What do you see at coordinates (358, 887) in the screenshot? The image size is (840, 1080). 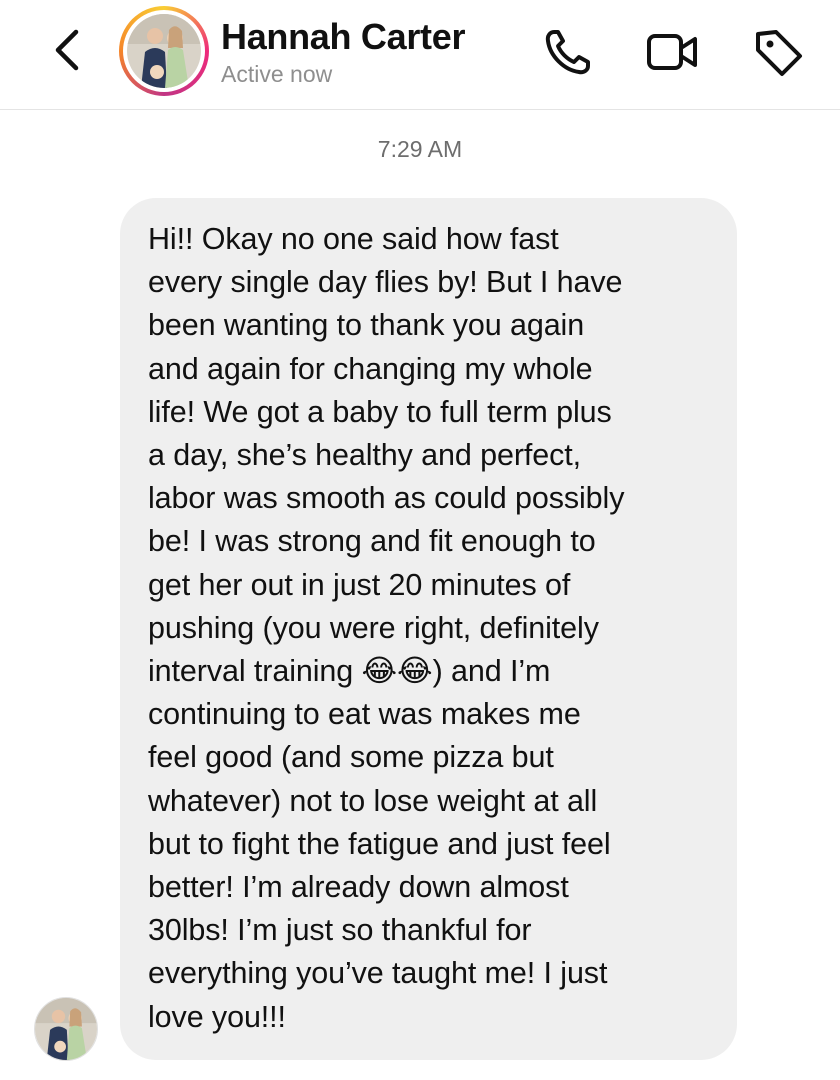 I see `message-line: better! I’m already down almost` at bounding box center [358, 887].